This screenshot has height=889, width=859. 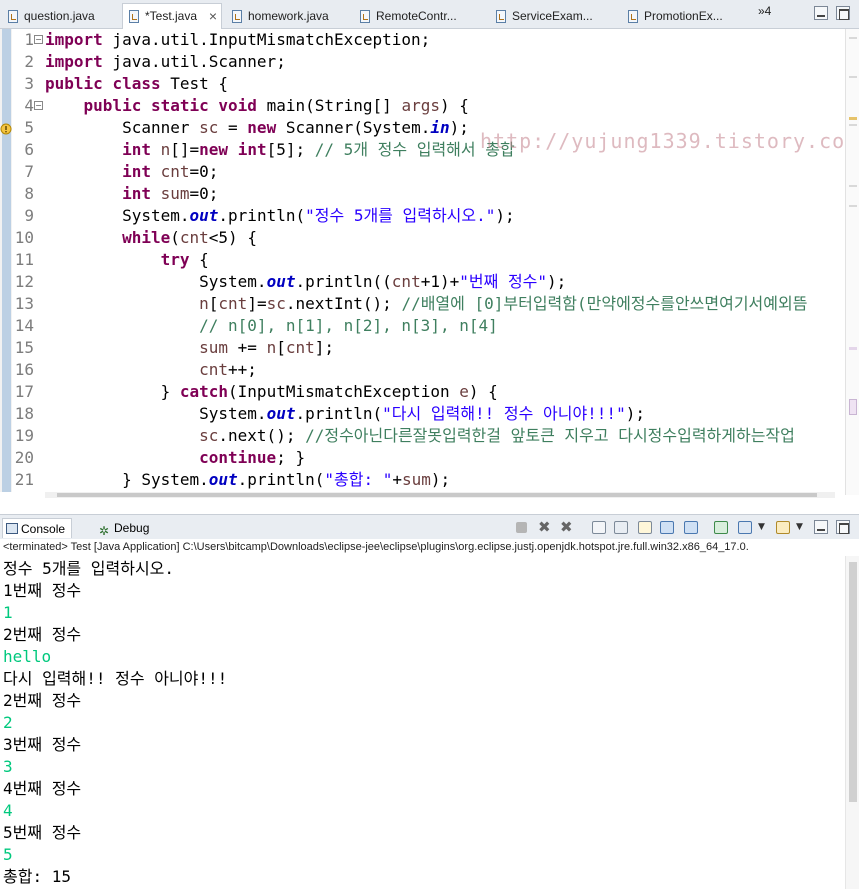 I want to click on code-line: continue; }, so click(x=175, y=458).